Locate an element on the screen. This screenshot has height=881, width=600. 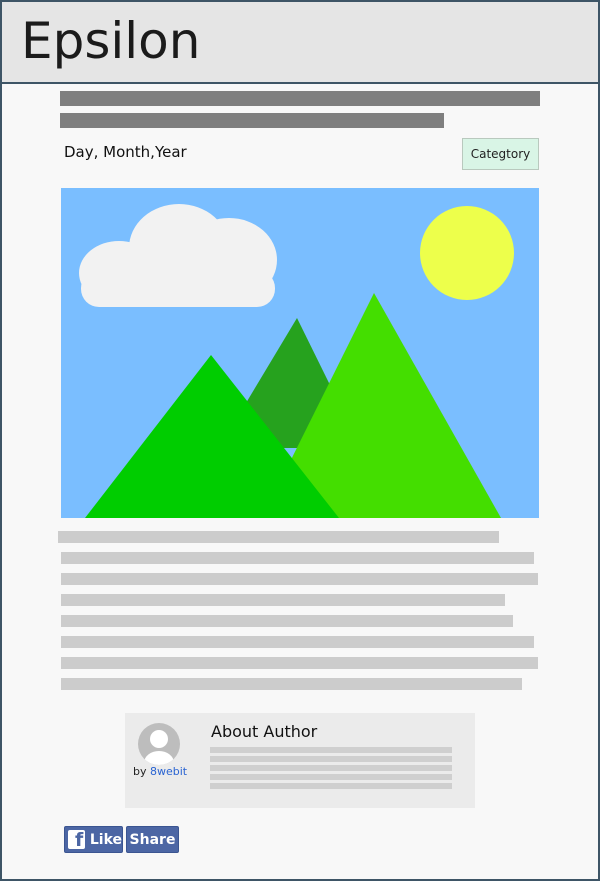
facebook-like-button: f Like is located at coordinates (93, 839).